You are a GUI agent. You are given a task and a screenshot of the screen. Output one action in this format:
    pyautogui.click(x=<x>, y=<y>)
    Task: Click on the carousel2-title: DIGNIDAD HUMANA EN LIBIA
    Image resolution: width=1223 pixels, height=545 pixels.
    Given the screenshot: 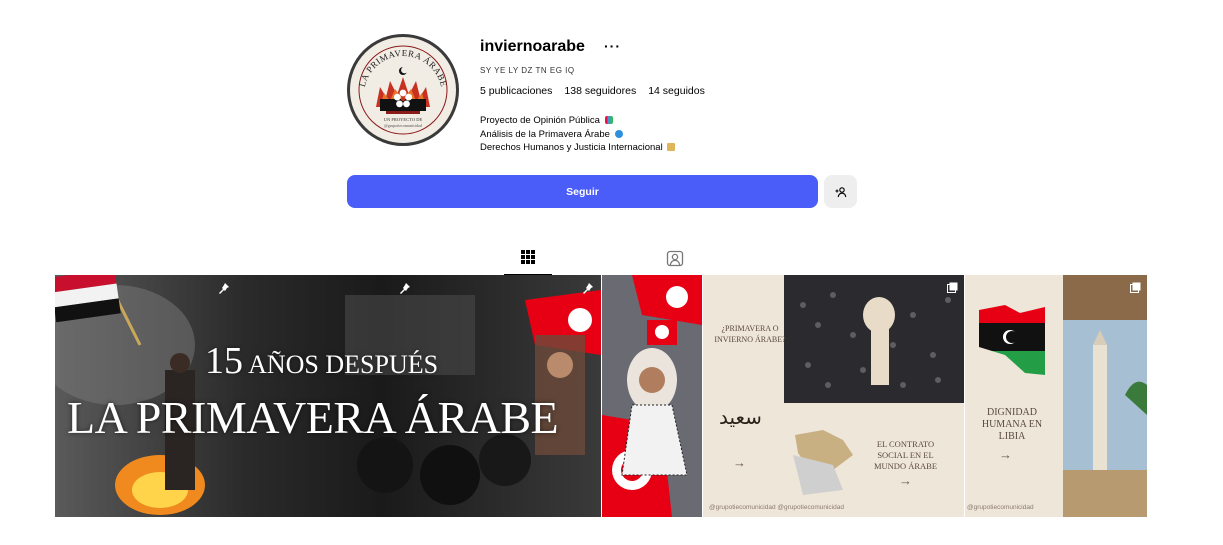 What is the action you would take?
    pyautogui.click(x=1012, y=424)
    